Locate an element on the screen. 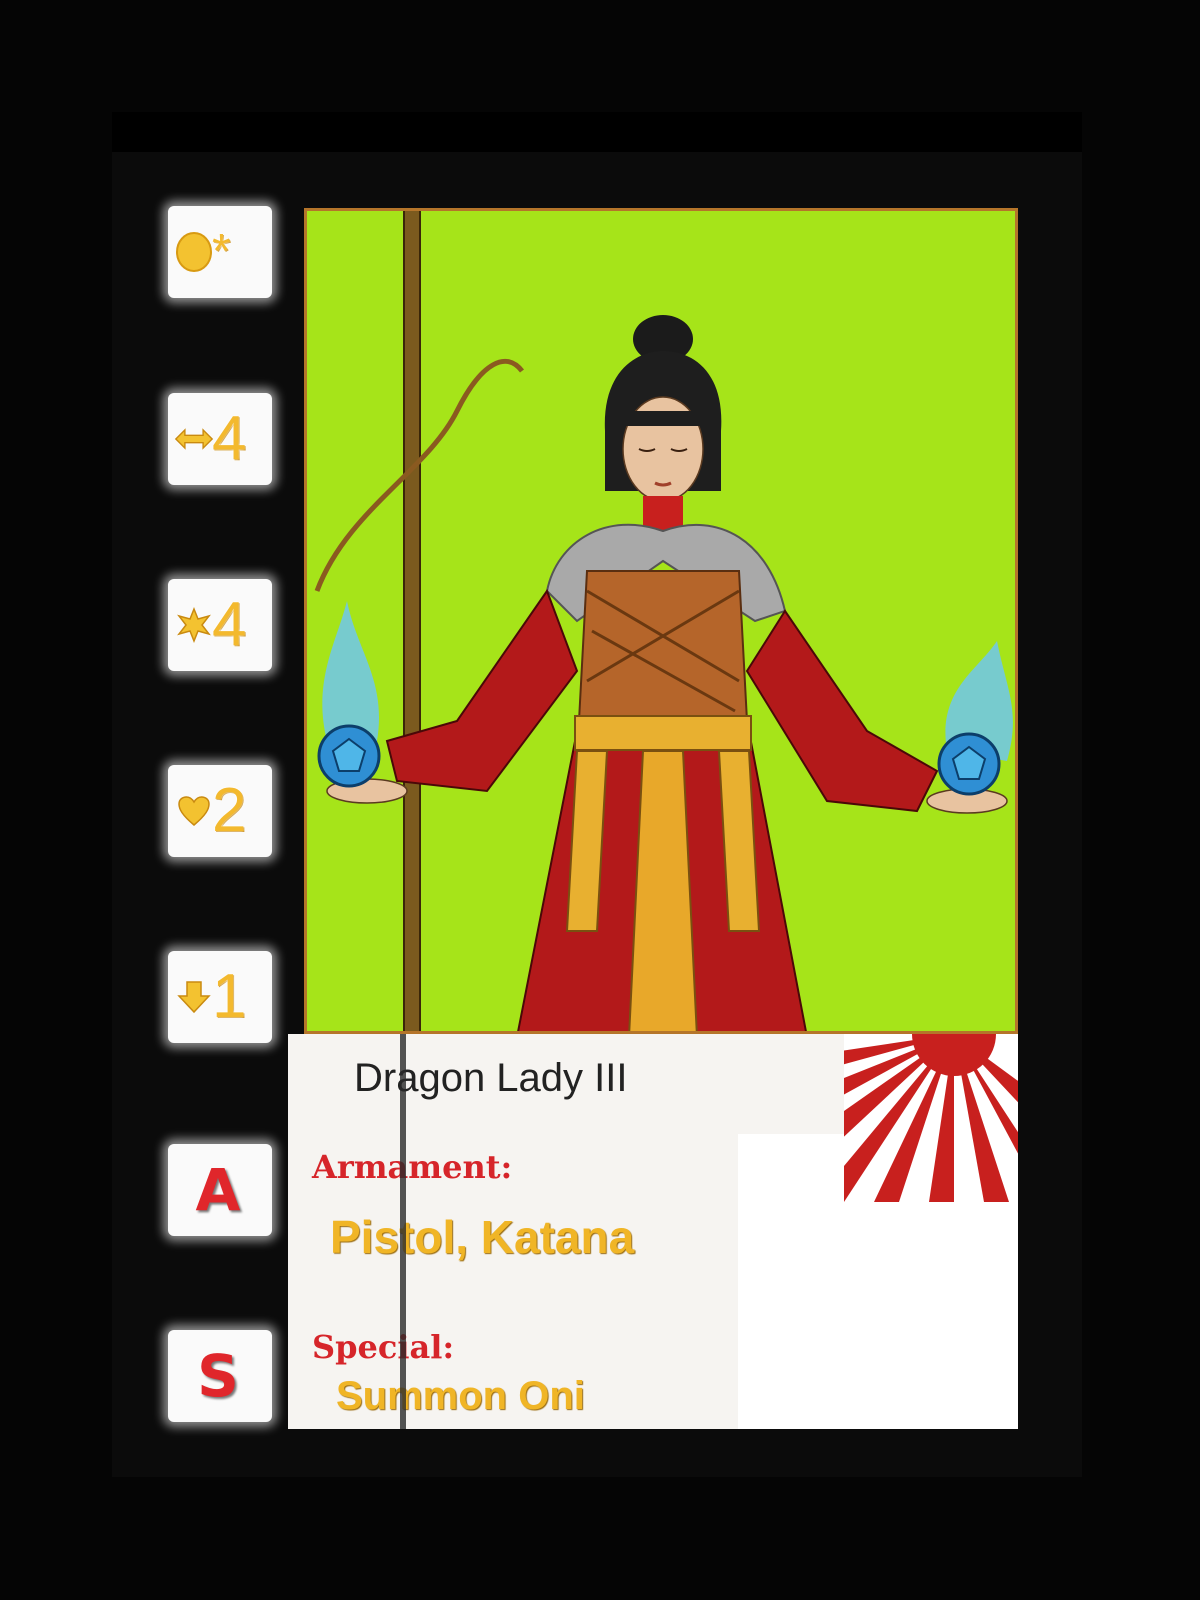 The height and width of the screenshot is (1600, 1200). armament-letter: A is located at coordinates (218, 1190).